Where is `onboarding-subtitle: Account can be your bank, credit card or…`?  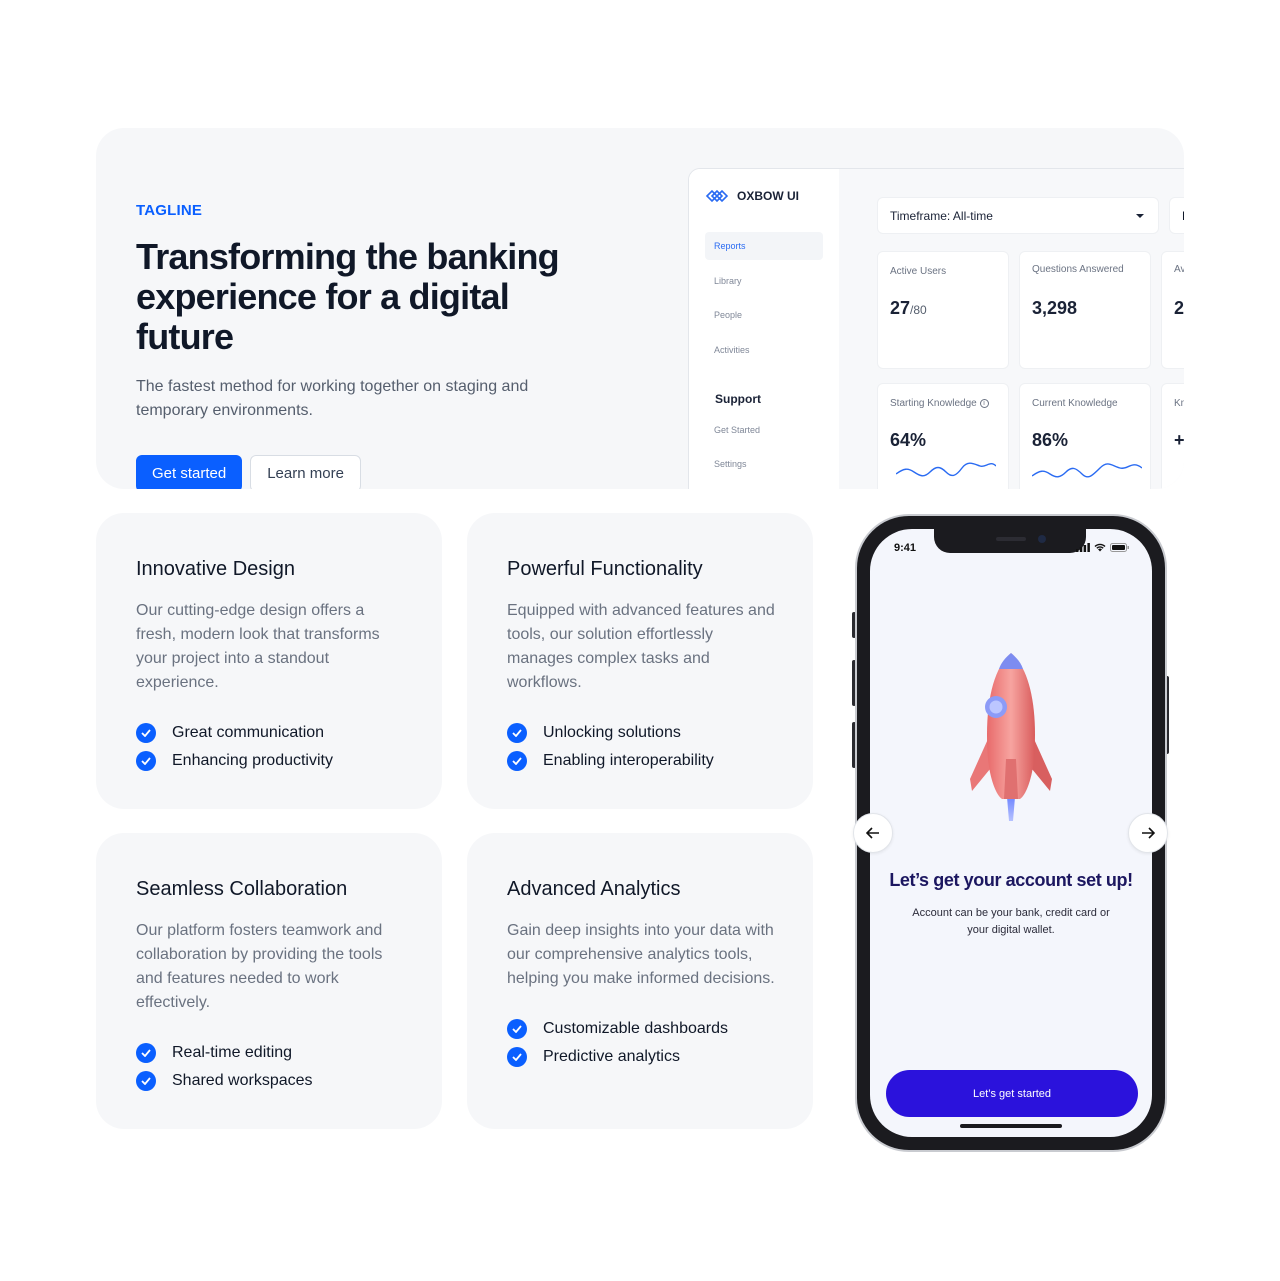 onboarding-subtitle: Account can be your bank, credit card or… is located at coordinates (1011, 921).